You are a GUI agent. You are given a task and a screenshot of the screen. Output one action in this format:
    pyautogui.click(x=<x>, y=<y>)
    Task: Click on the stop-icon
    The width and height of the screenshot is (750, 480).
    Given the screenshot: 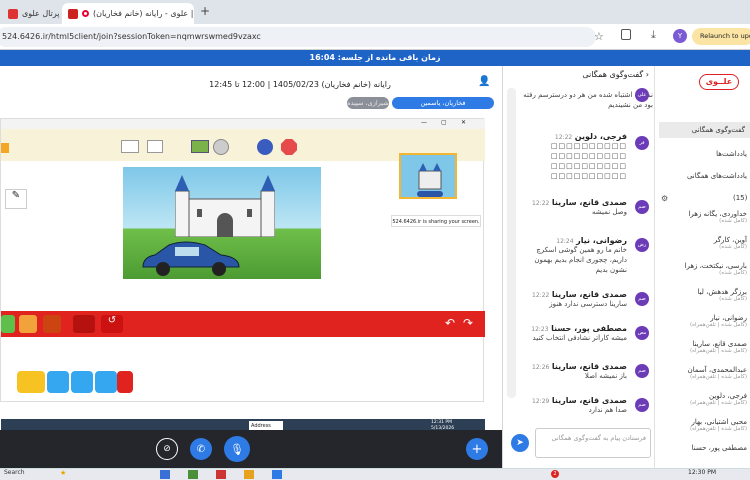 What is the action you would take?
    pyautogui.click(x=289, y=147)
    